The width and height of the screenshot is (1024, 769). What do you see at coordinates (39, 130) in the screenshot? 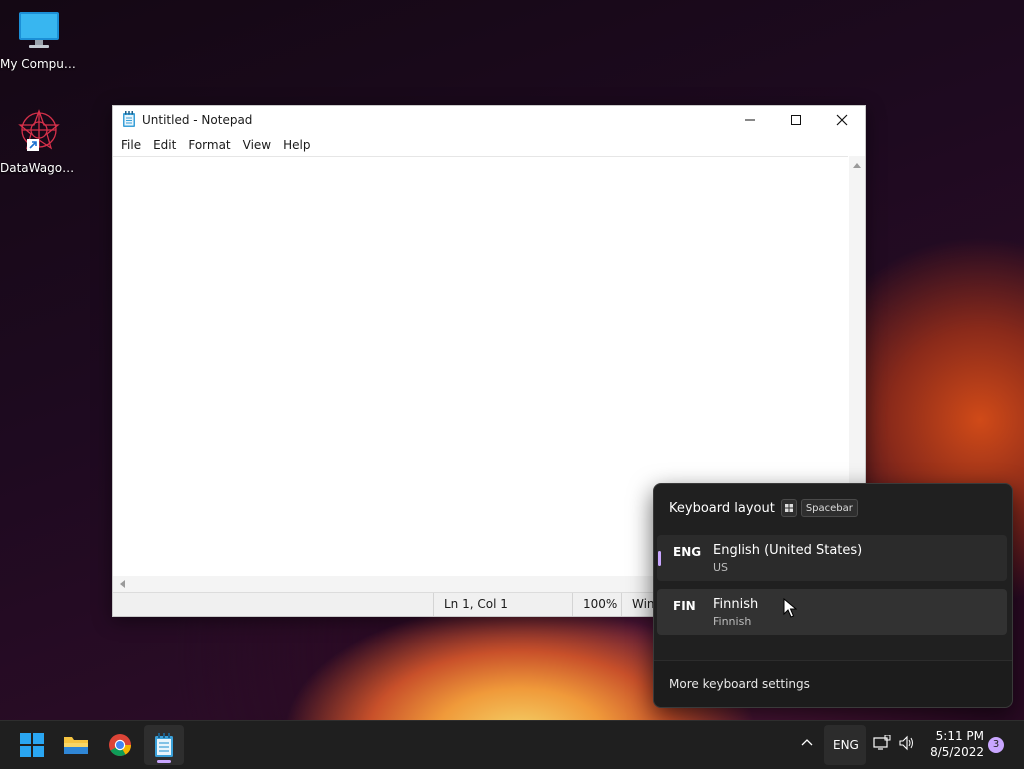
I see `datawagon-icon` at bounding box center [39, 130].